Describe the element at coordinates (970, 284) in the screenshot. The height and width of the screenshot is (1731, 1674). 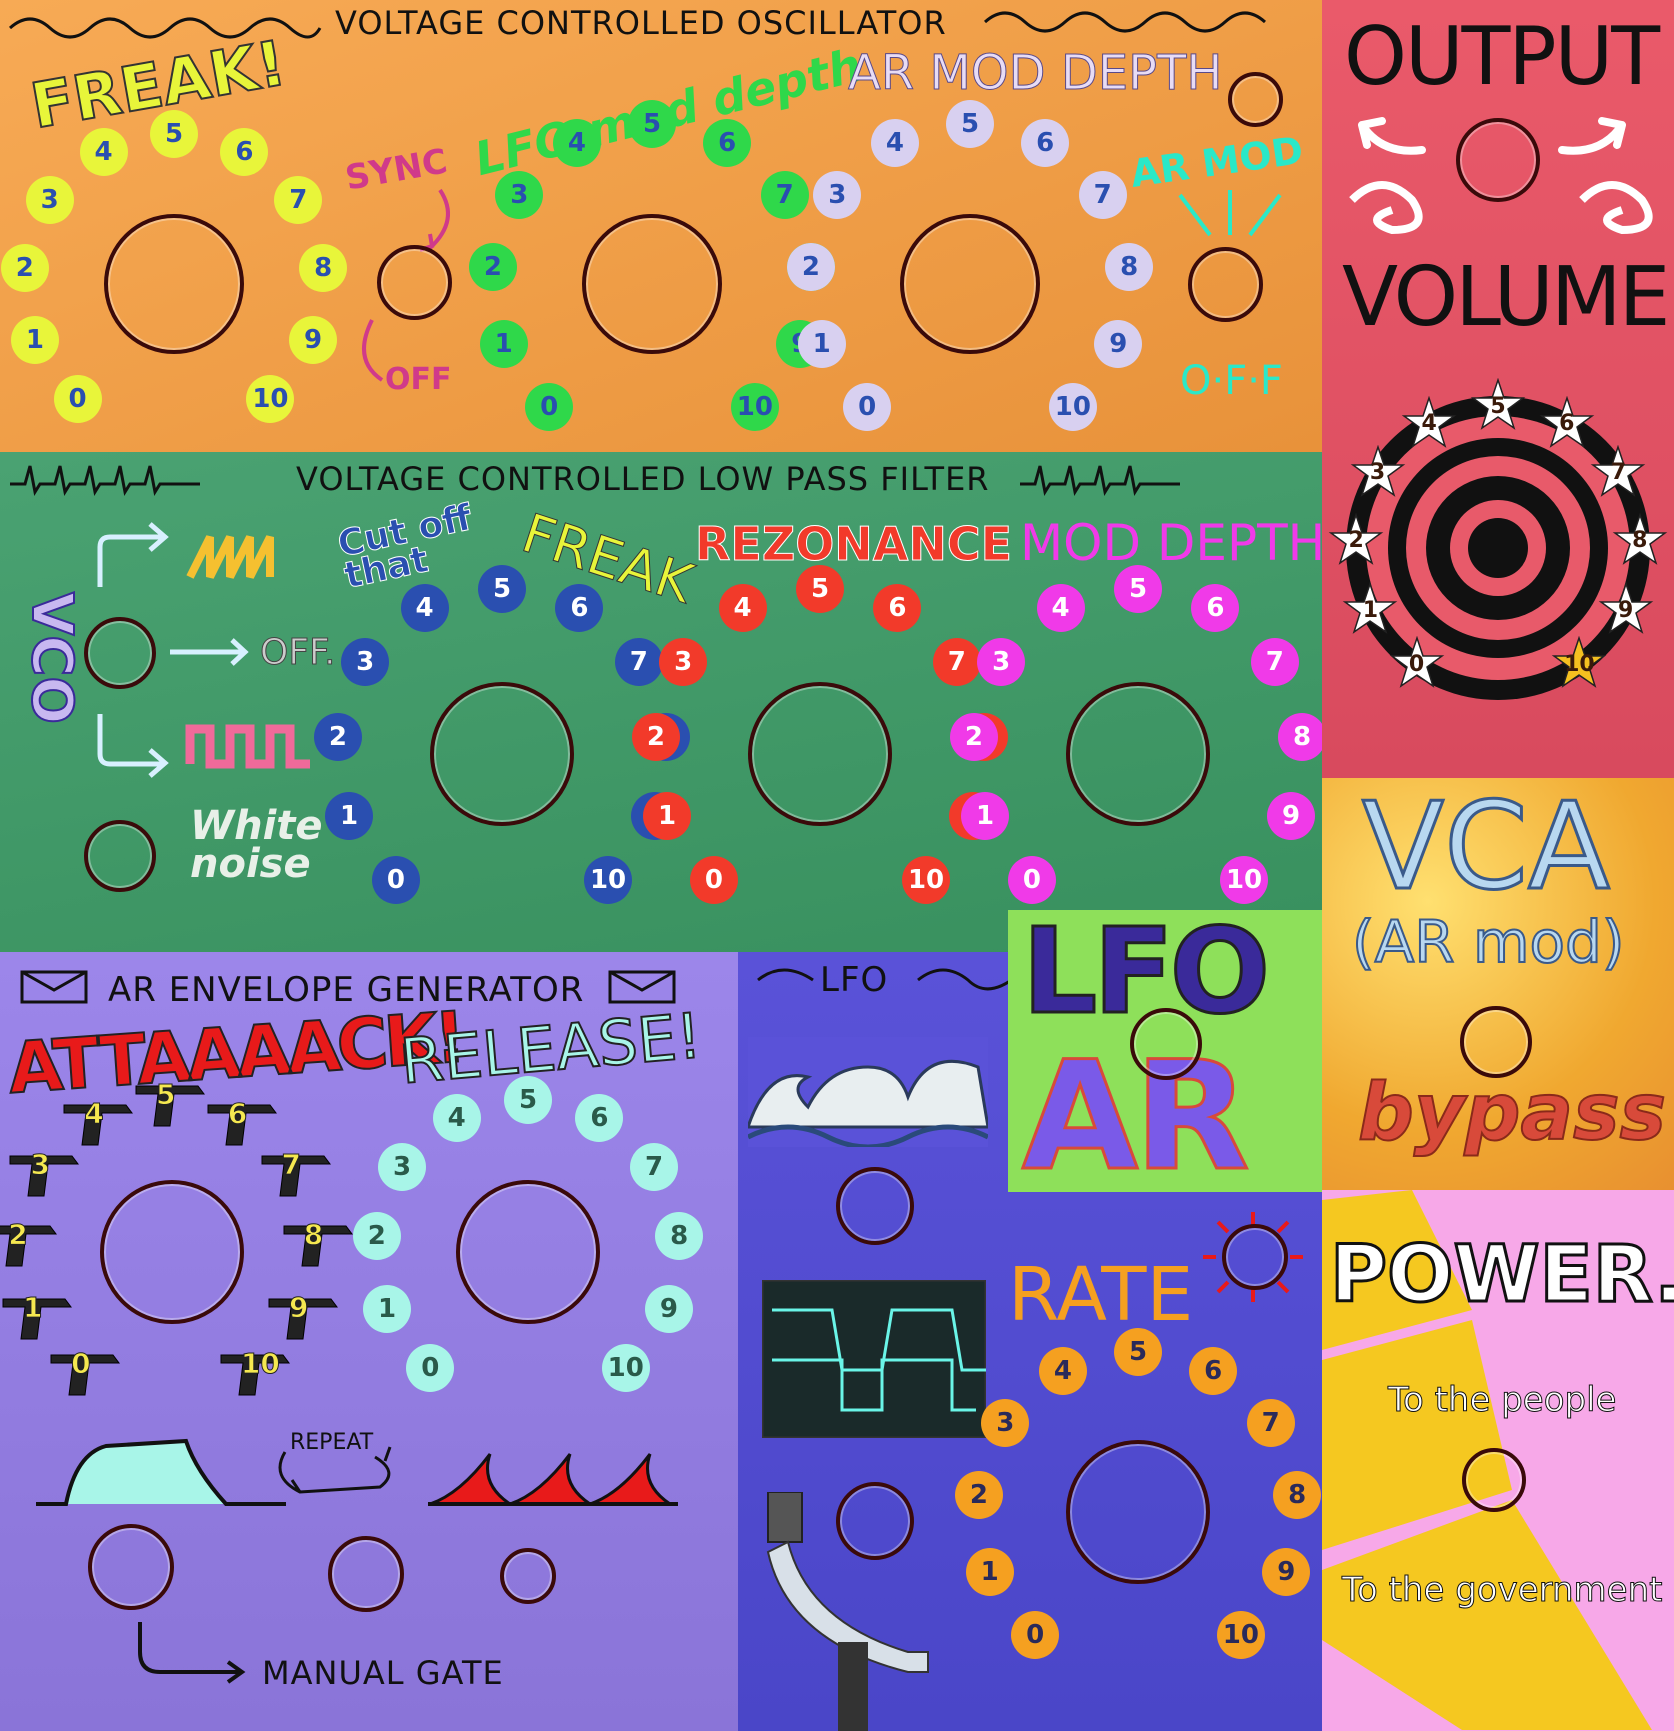
I see `ar-mod-depth-knob` at that location.